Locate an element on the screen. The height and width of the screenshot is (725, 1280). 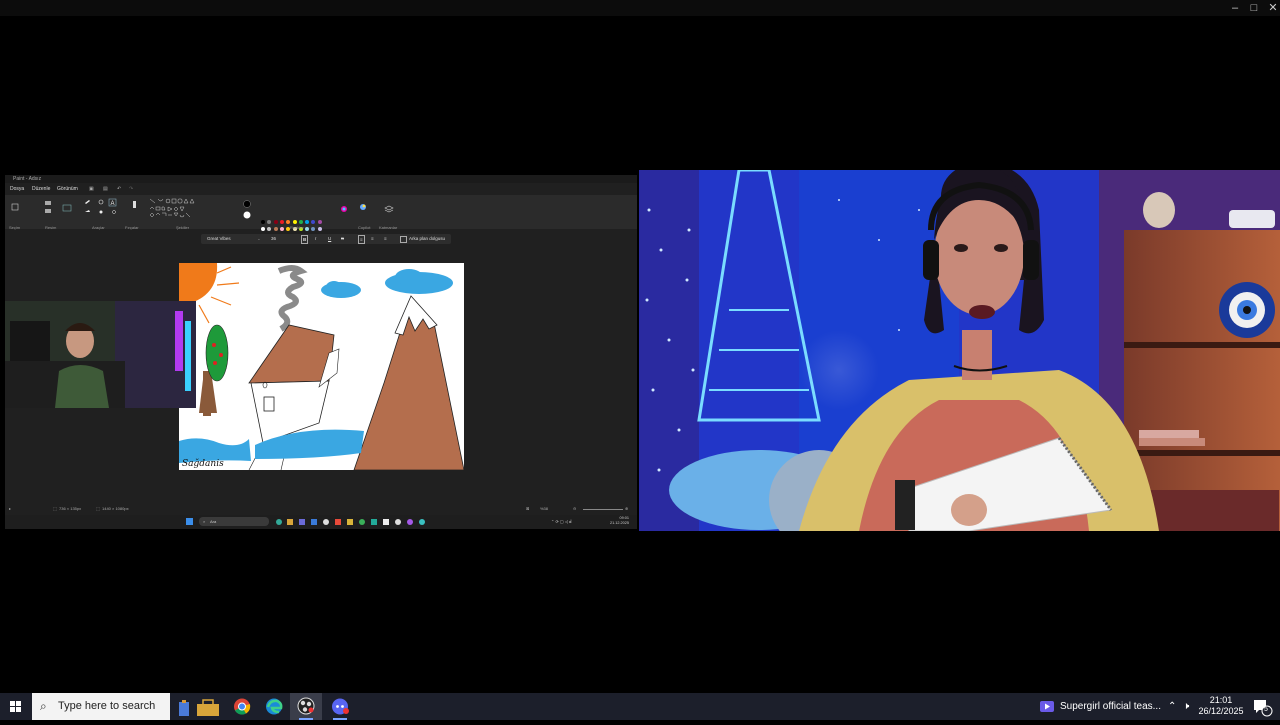
inner-clock: 09:01 21.12.2025 is located at coordinates (619, 521).